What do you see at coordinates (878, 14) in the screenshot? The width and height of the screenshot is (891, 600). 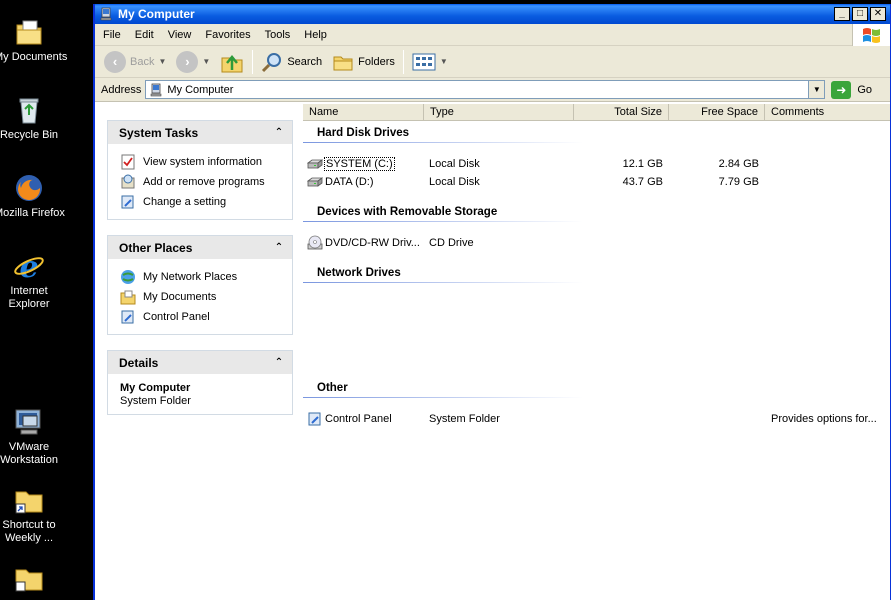 I see `close-button: ✕` at bounding box center [878, 14].